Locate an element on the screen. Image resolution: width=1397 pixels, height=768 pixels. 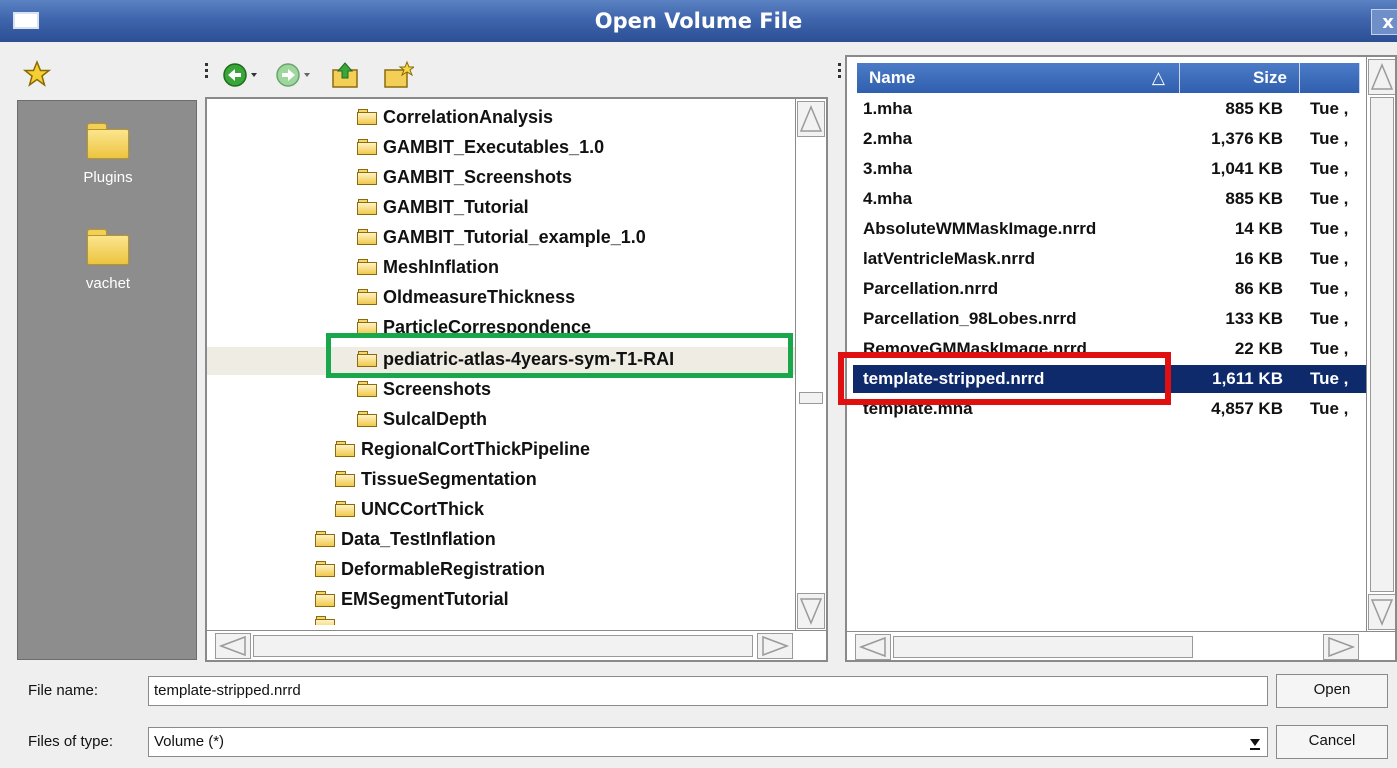
column-header-date is located at coordinates (1330, 78).